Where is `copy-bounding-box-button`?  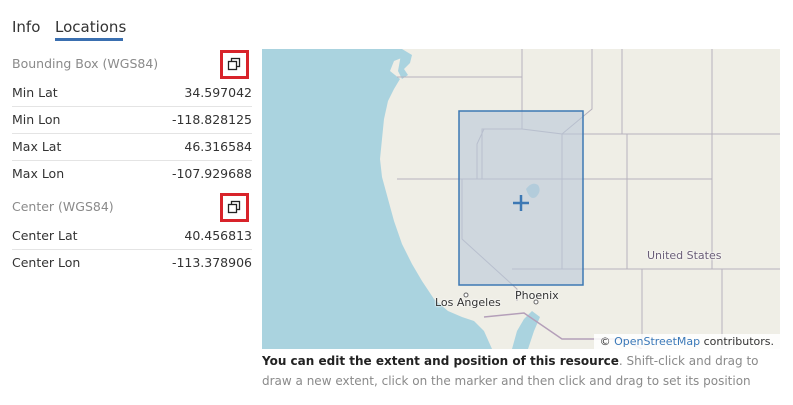
copy-bounding-box-button is located at coordinates (234, 64).